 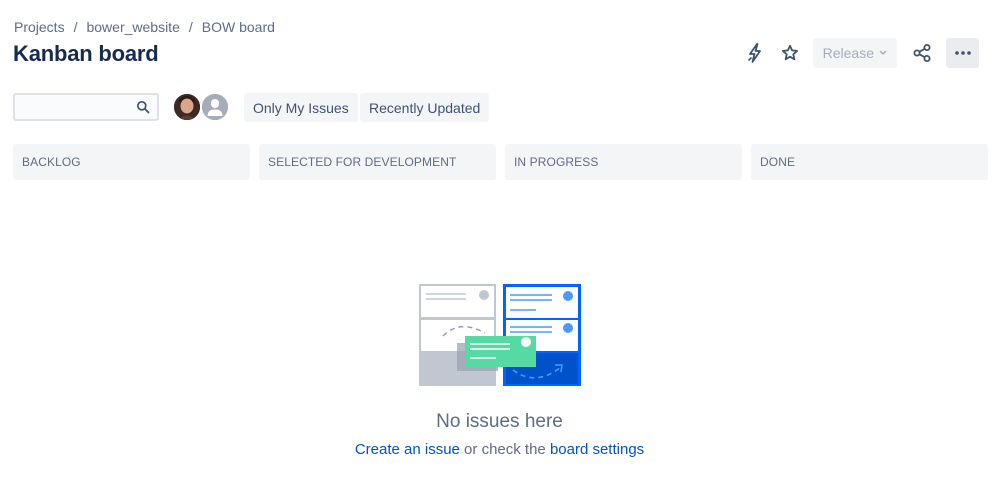 What do you see at coordinates (504, 449) in the screenshot?
I see `empty-state-text: or check the` at bounding box center [504, 449].